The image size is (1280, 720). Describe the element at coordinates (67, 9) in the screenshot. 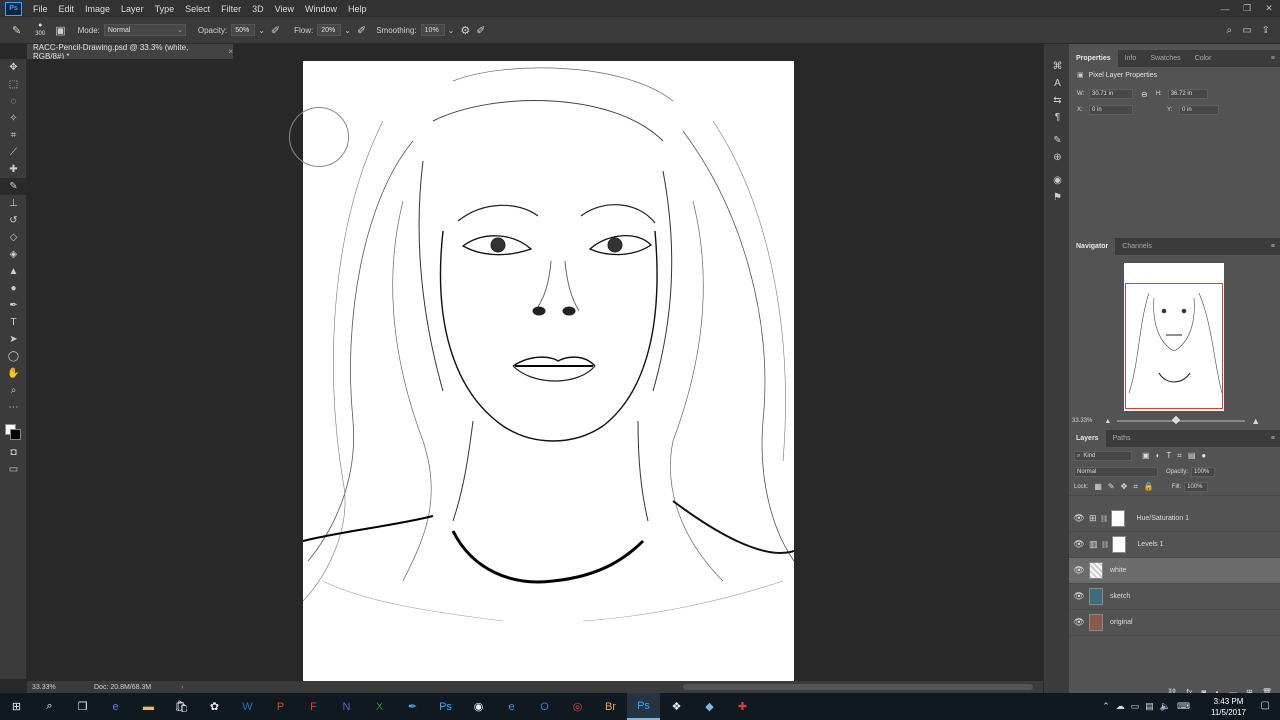

I see `menu-edit: Edit` at that location.